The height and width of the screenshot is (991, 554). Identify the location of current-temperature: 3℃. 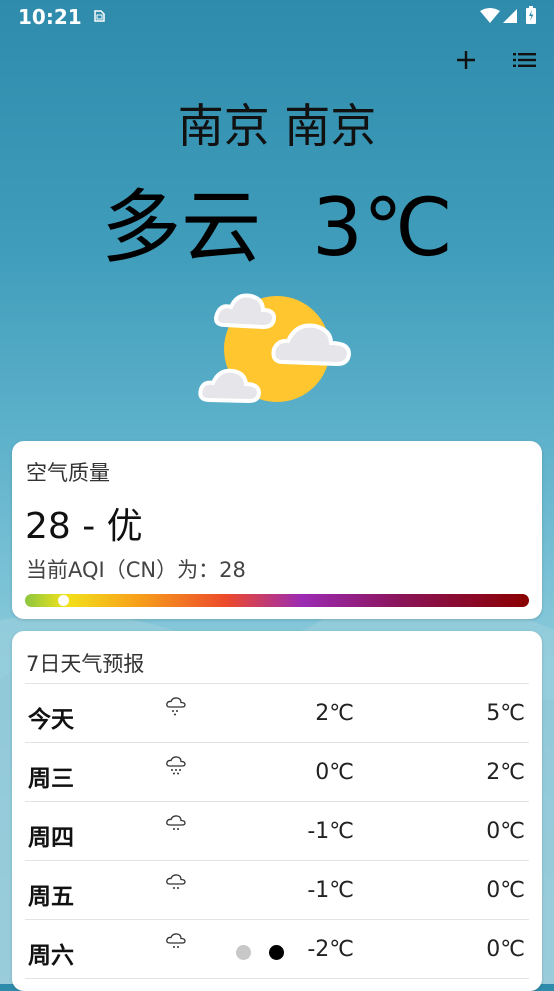
(382, 227).